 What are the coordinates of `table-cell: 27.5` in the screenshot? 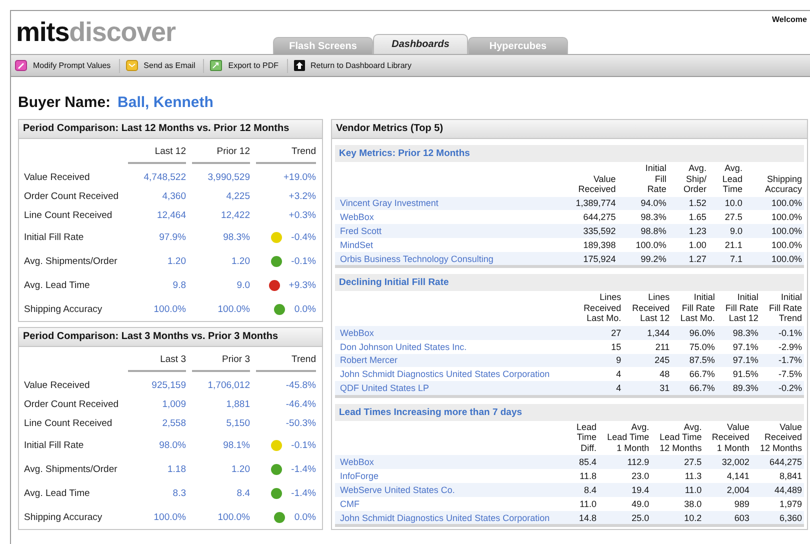 It's located at (726, 217).